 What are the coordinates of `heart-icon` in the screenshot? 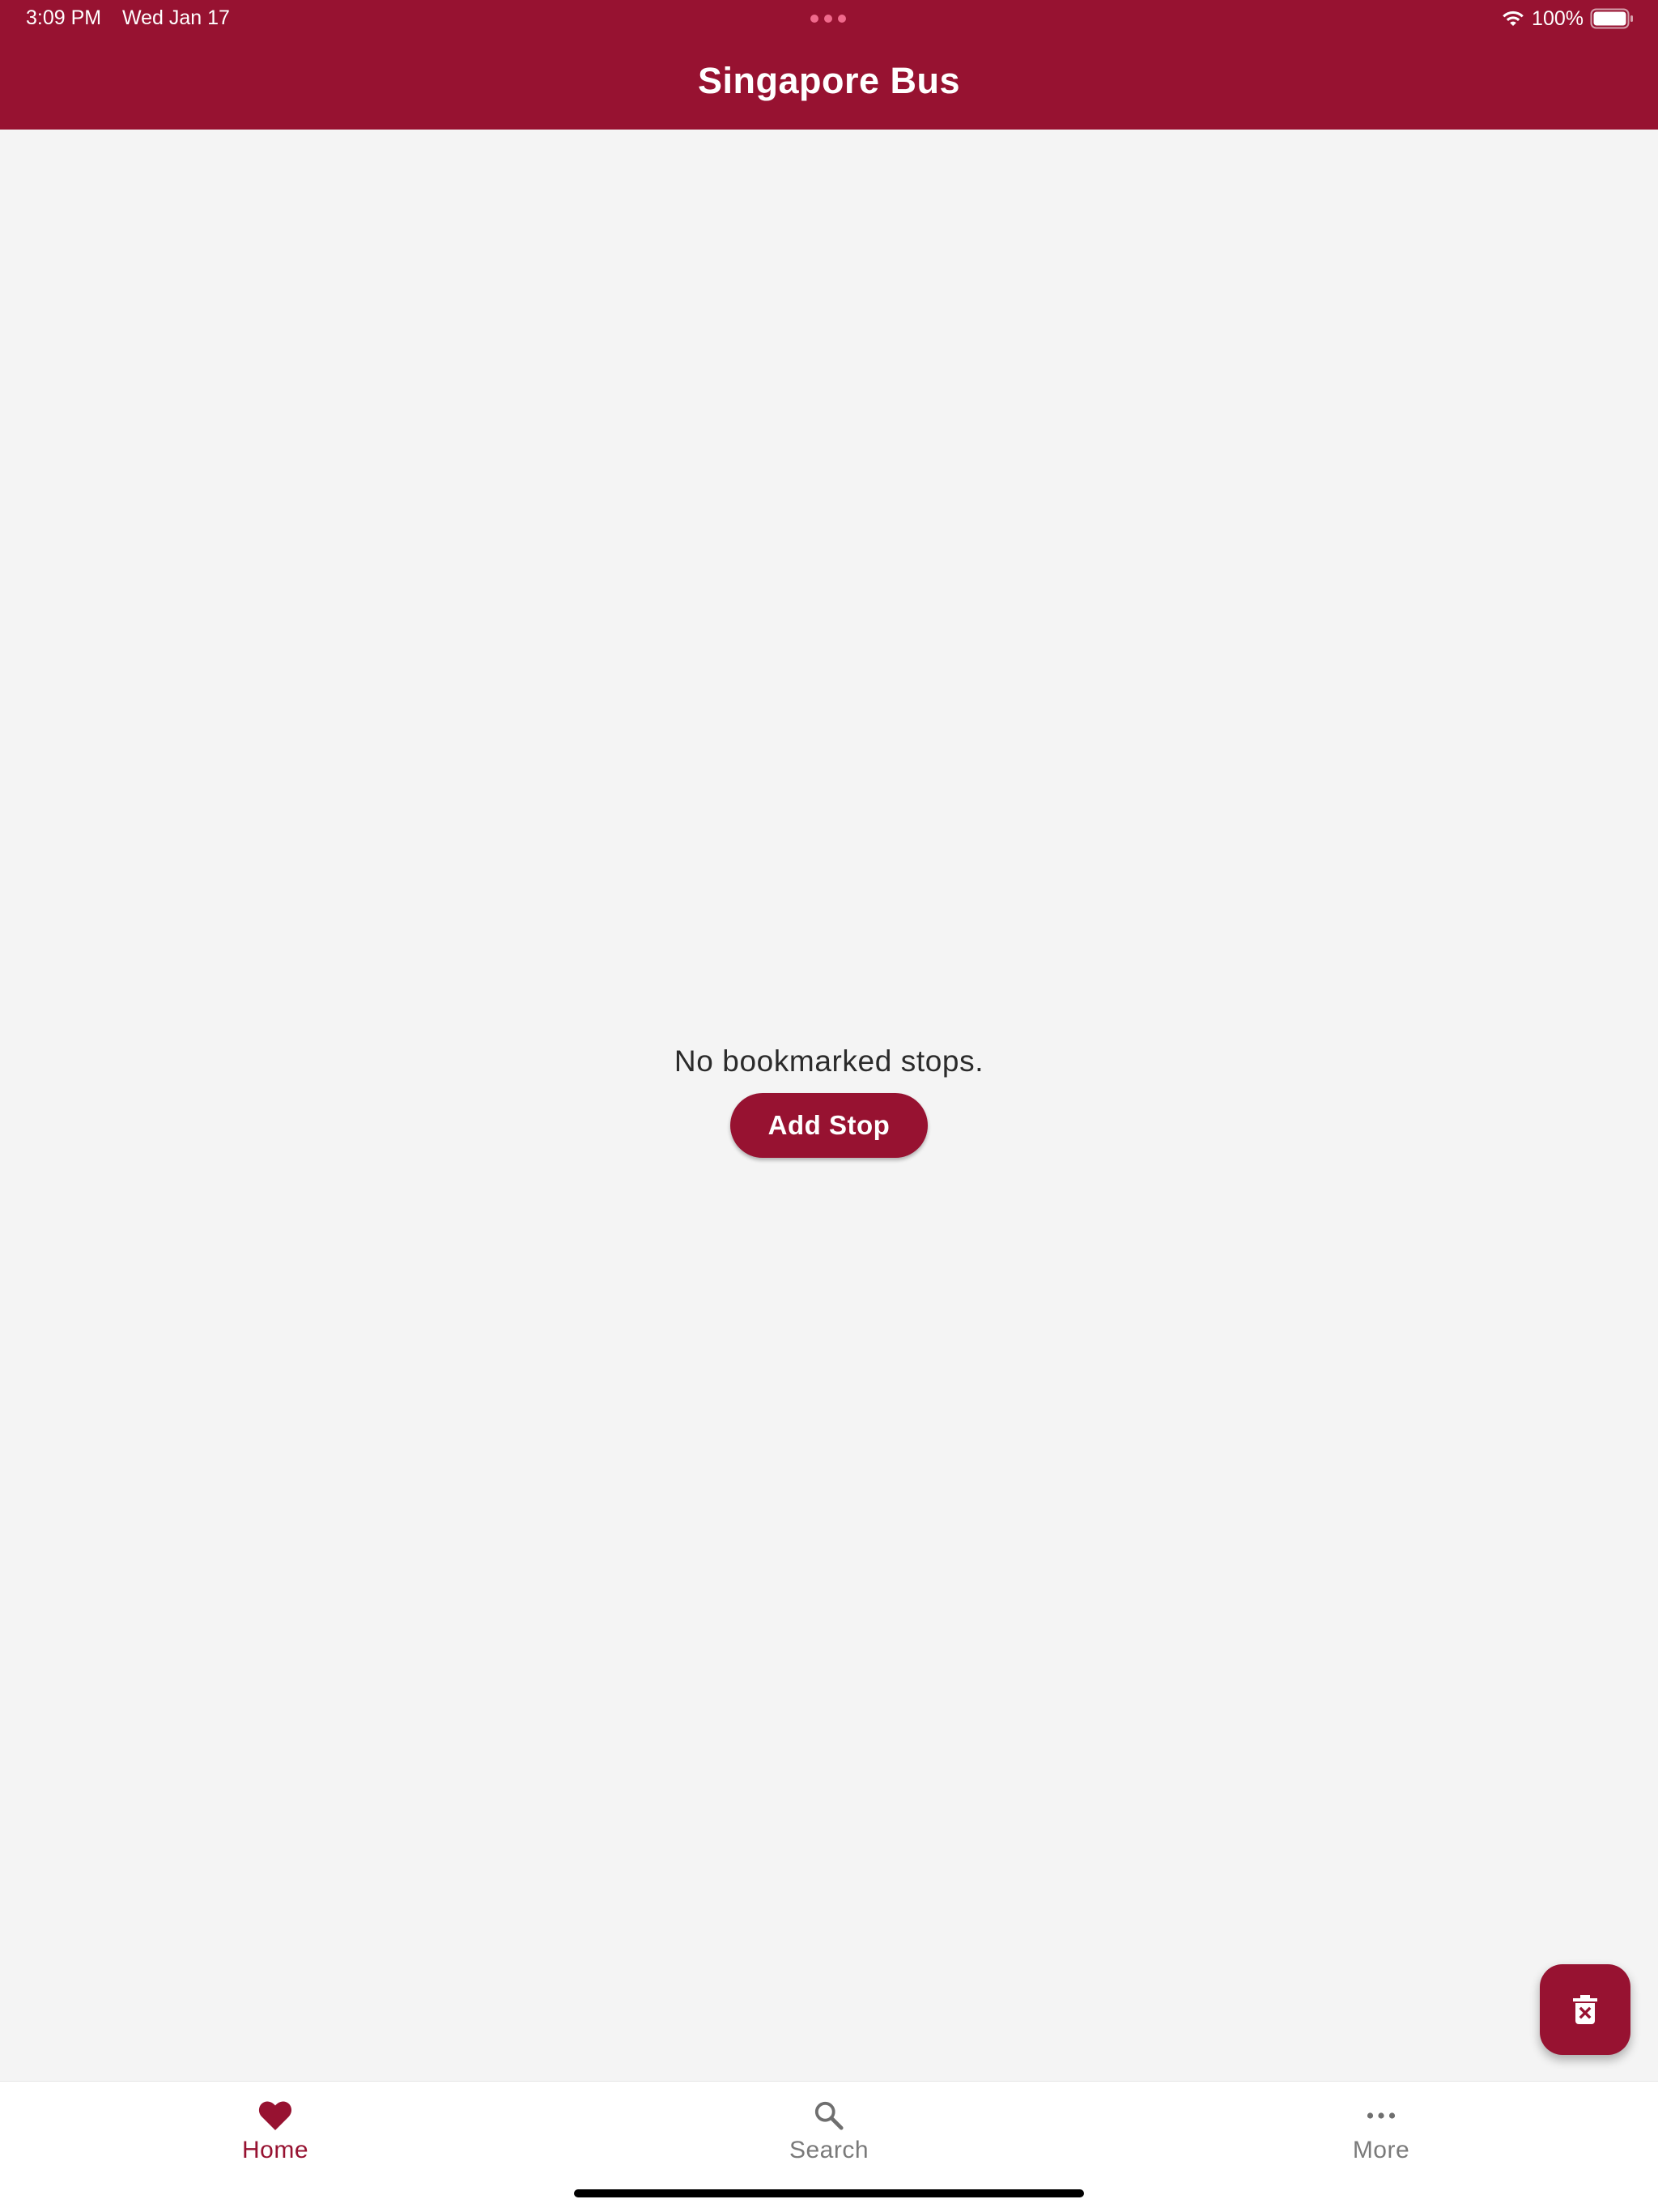 It's located at (275, 2115).